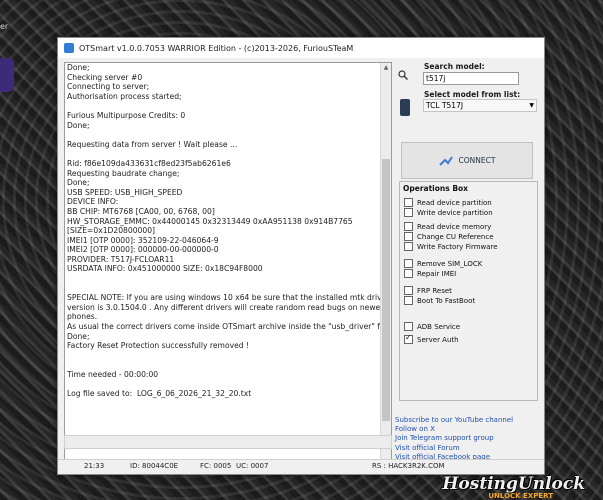  Describe the element at coordinates (480, 105) in the screenshot. I see `model-select: TCL T517J ▼` at that location.